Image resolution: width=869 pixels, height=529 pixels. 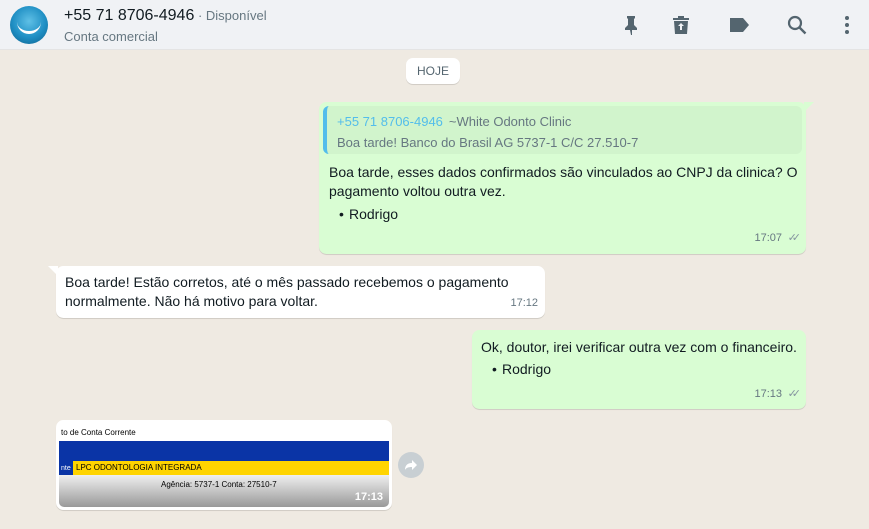 What do you see at coordinates (631, 25) in the screenshot?
I see `pin-icon` at bounding box center [631, 25].